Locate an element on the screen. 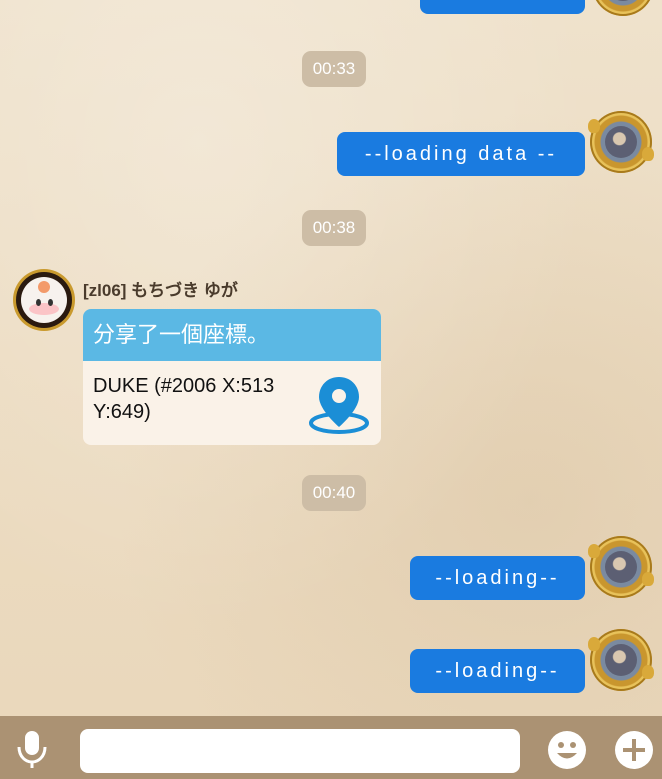  sender-avatar is located at coordinates (44, 300).